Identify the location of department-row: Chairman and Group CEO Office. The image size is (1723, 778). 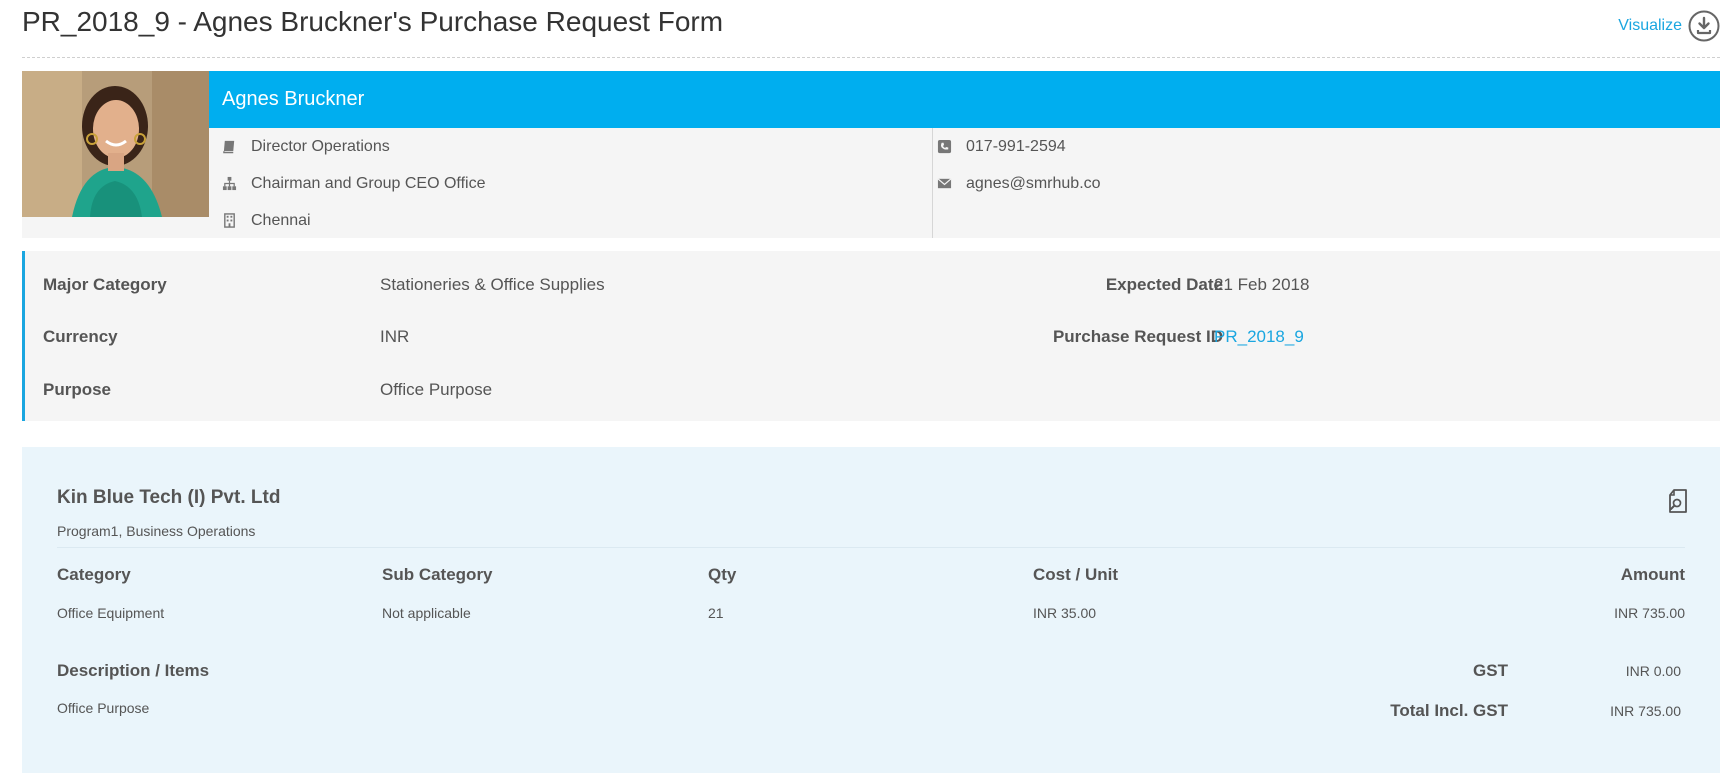
(577, 183).